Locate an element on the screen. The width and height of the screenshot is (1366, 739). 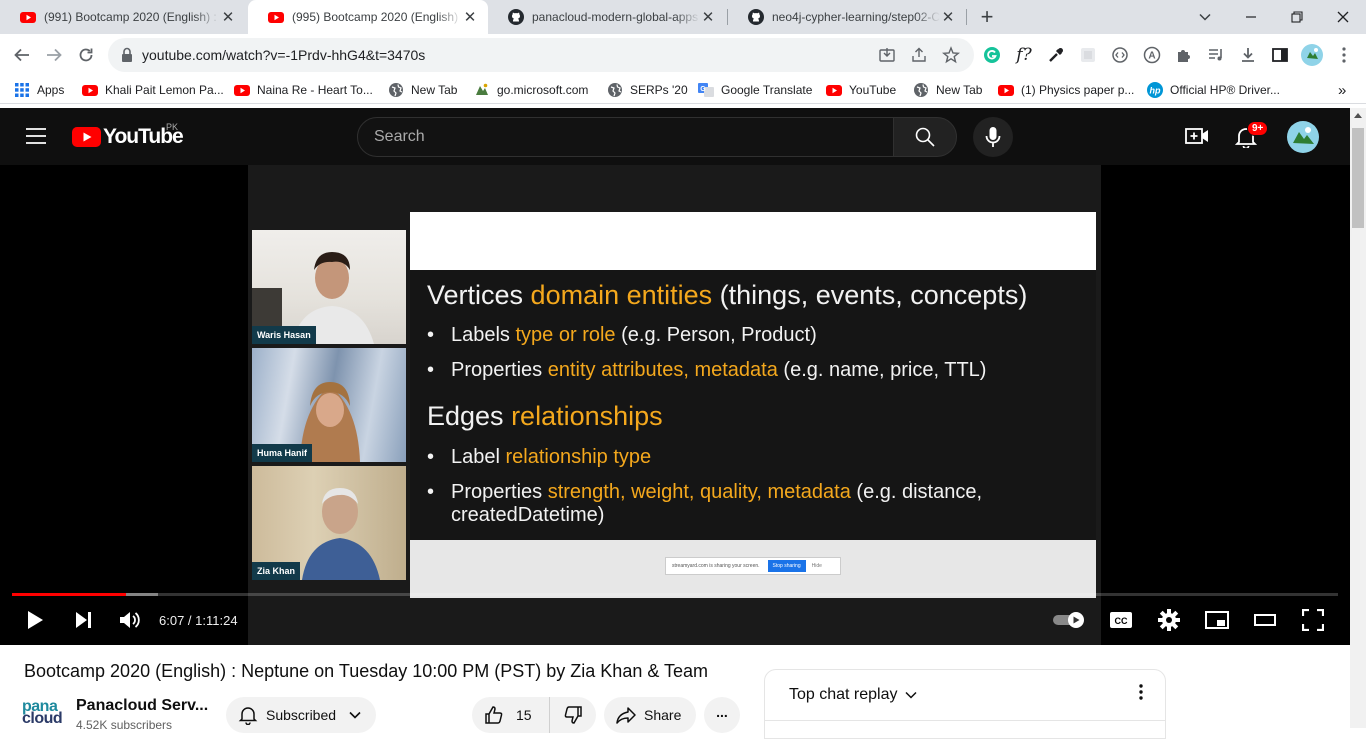
subscribed-label: Subscribed is located at coordinates (301, 715).